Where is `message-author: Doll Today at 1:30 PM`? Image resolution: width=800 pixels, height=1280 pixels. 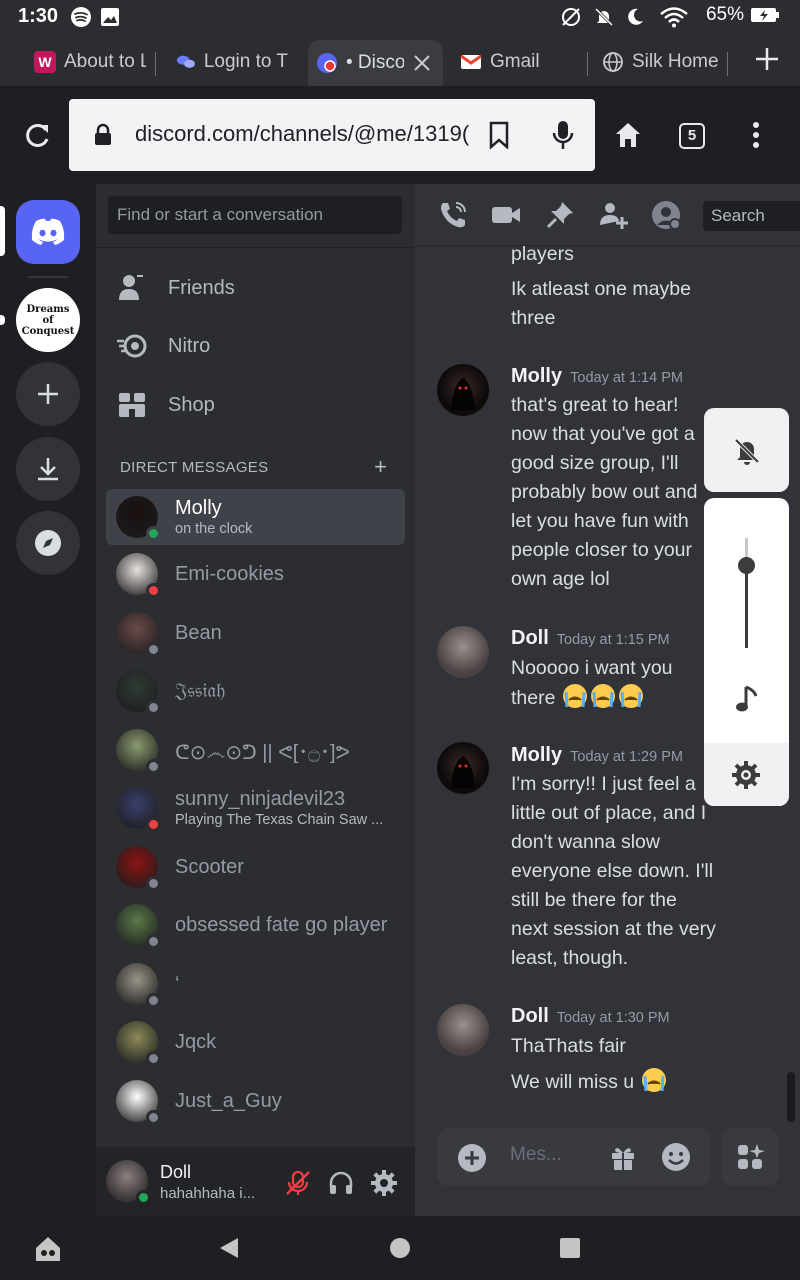
message-author: Doll Today at 1:30 PM is located at coordinates (590, 1016).